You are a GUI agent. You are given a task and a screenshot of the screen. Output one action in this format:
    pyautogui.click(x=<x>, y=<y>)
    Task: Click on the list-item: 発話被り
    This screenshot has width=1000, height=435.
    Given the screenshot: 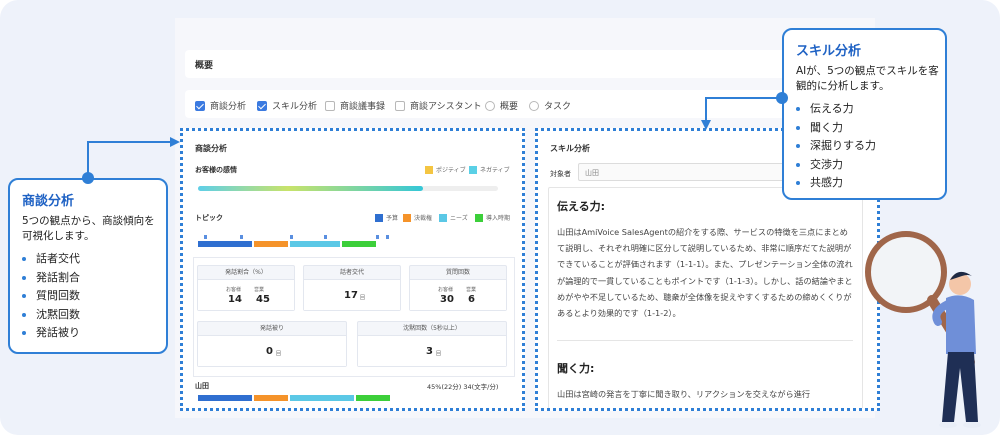 What is the action you would take?
    pyautogui.click(x=51, y=333)
    